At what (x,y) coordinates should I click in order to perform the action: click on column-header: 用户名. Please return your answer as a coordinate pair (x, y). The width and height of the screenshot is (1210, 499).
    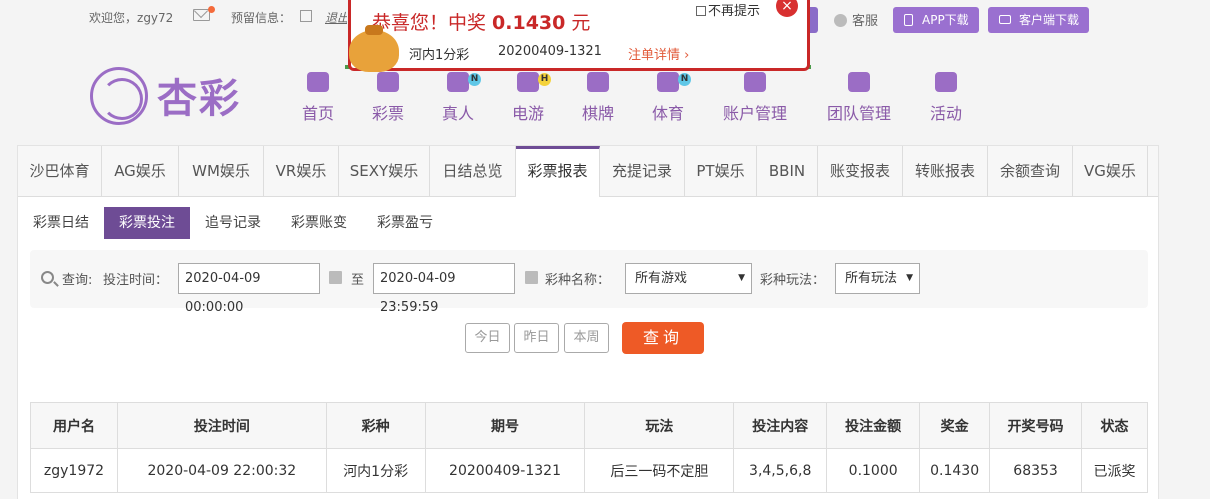
    Looking at the image, I should click on (74, 425).